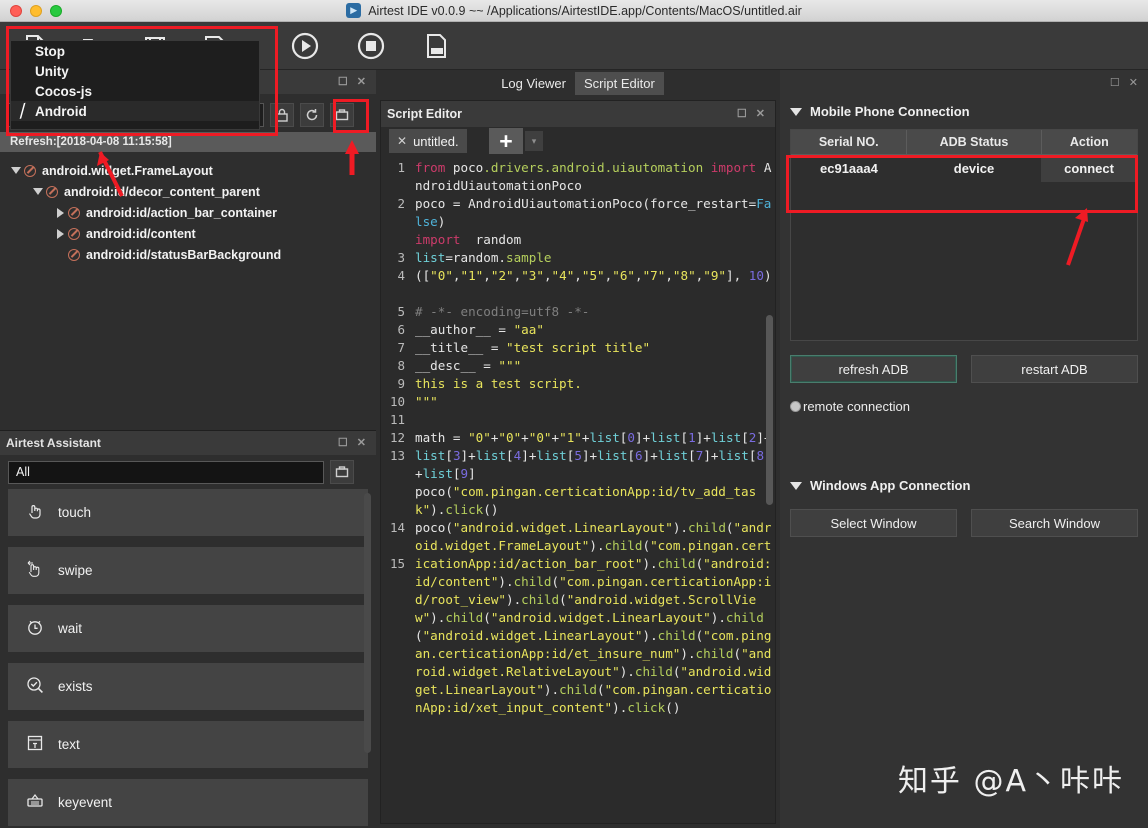 The image size is (1148, 828). Describe the element at coordinates (305, 46) in the screenshot. I see `run-icon` at that location.